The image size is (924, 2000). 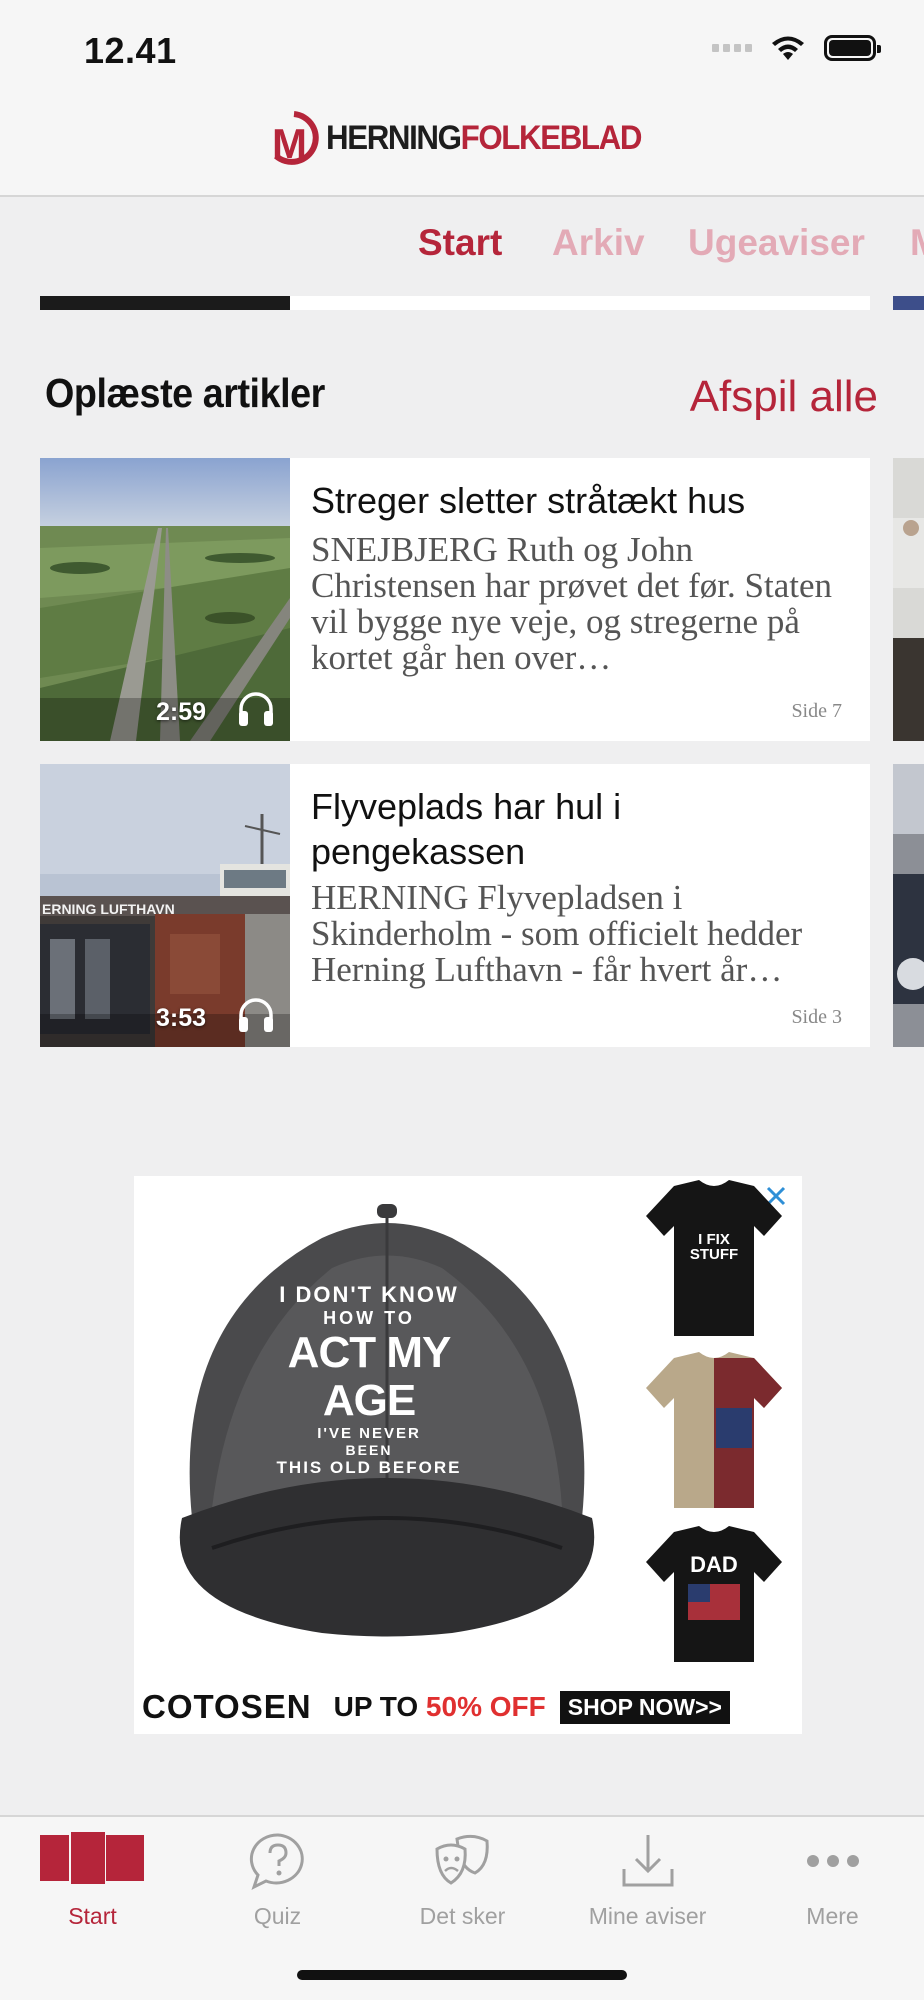 What do you see at coordinates (181, 712) in the screenshot?
I see `audio-duration: 2:59` at bounding box center [181, 712].